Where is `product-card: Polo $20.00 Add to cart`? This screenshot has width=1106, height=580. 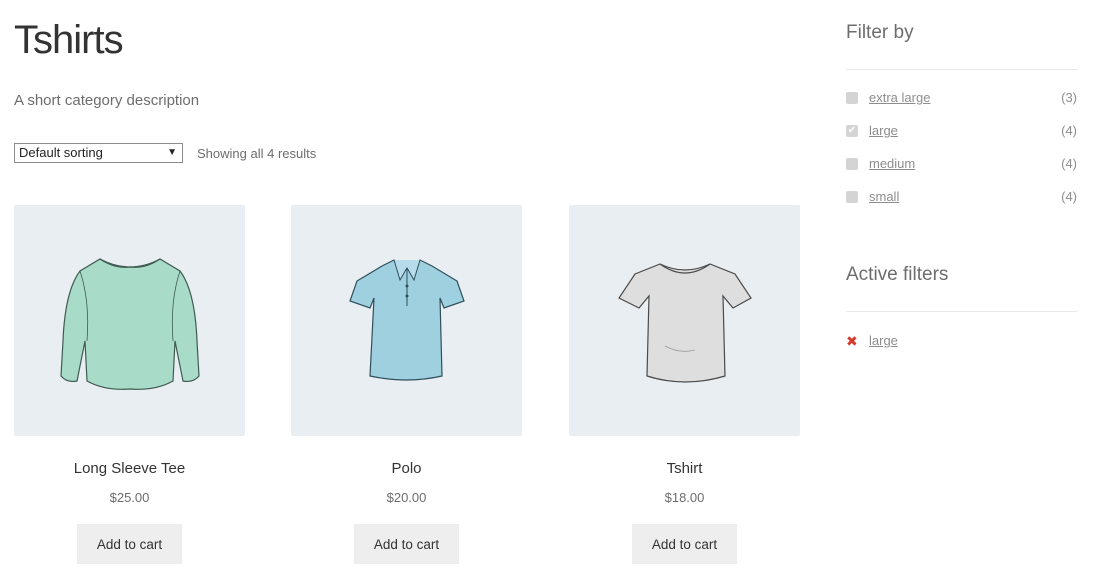 product-card: Polo $20.00 Add to cart is located at coordinates (406, 384).